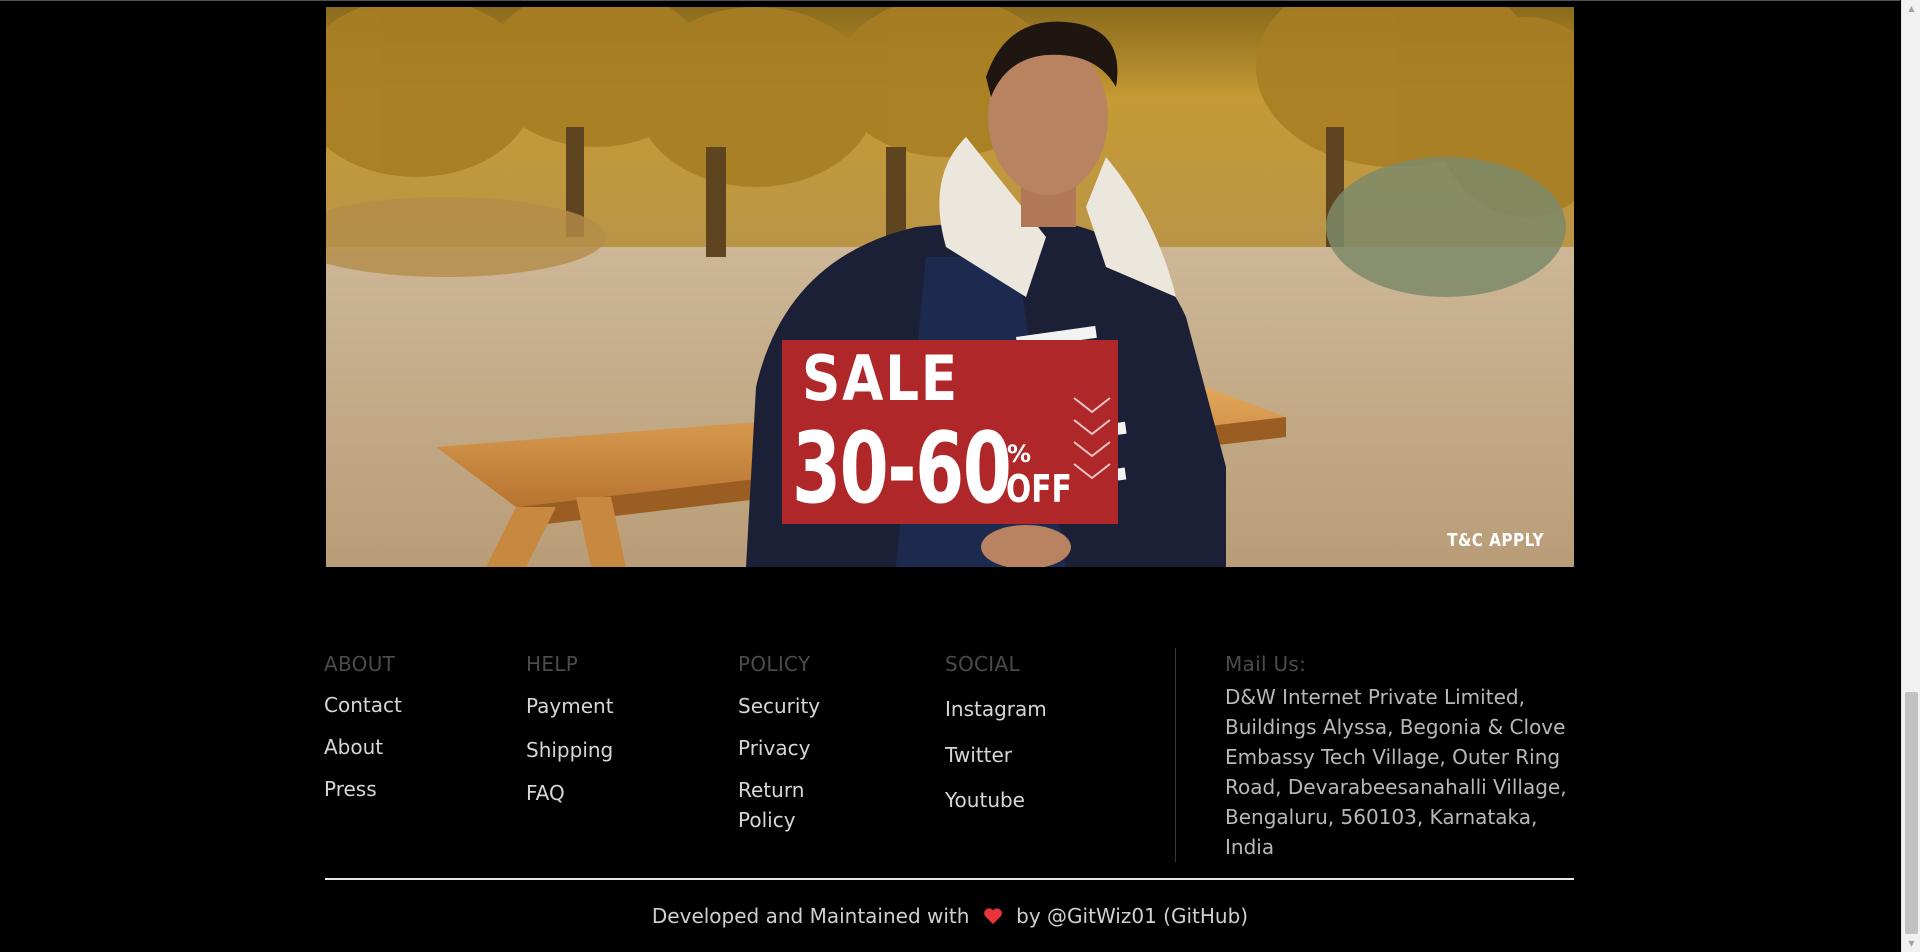  I want to click on terms-label: T&C APPLY, so click(1495, 540).